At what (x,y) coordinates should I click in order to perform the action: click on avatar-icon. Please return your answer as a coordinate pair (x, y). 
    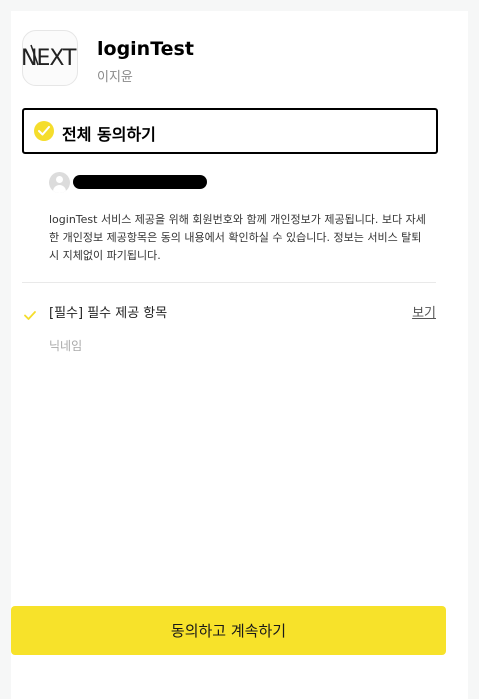
    Looking at the image, I should click on (59, 182).